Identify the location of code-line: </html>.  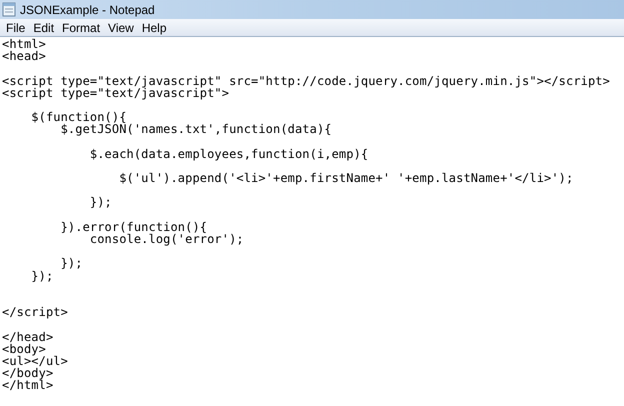
(28, 385).